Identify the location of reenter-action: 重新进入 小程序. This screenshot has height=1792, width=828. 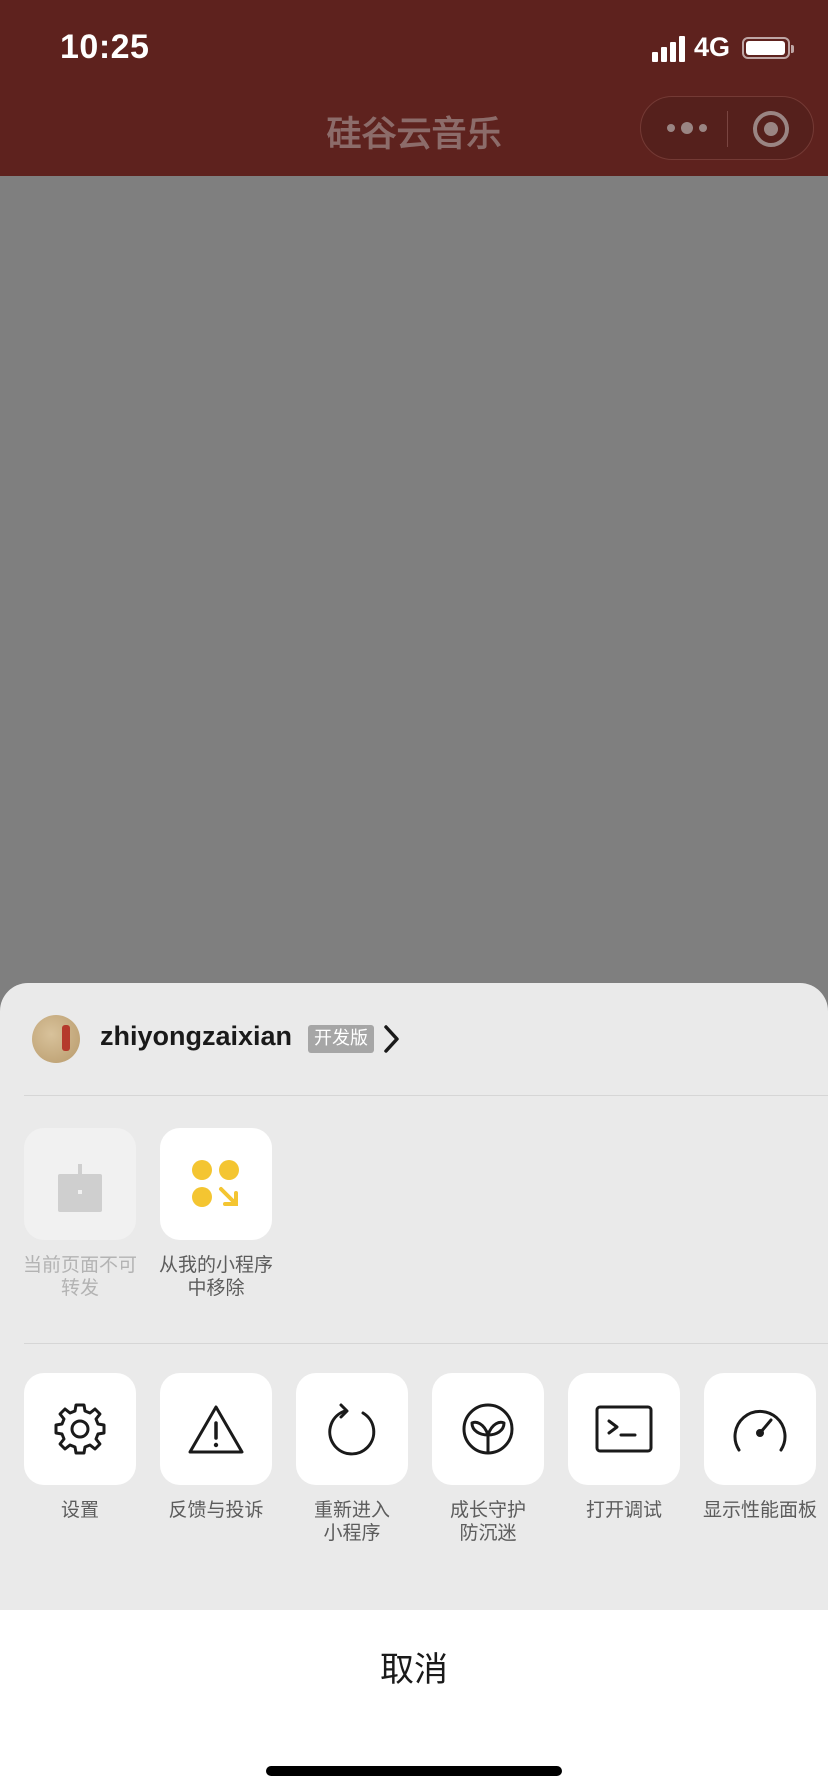
(352, 1459).